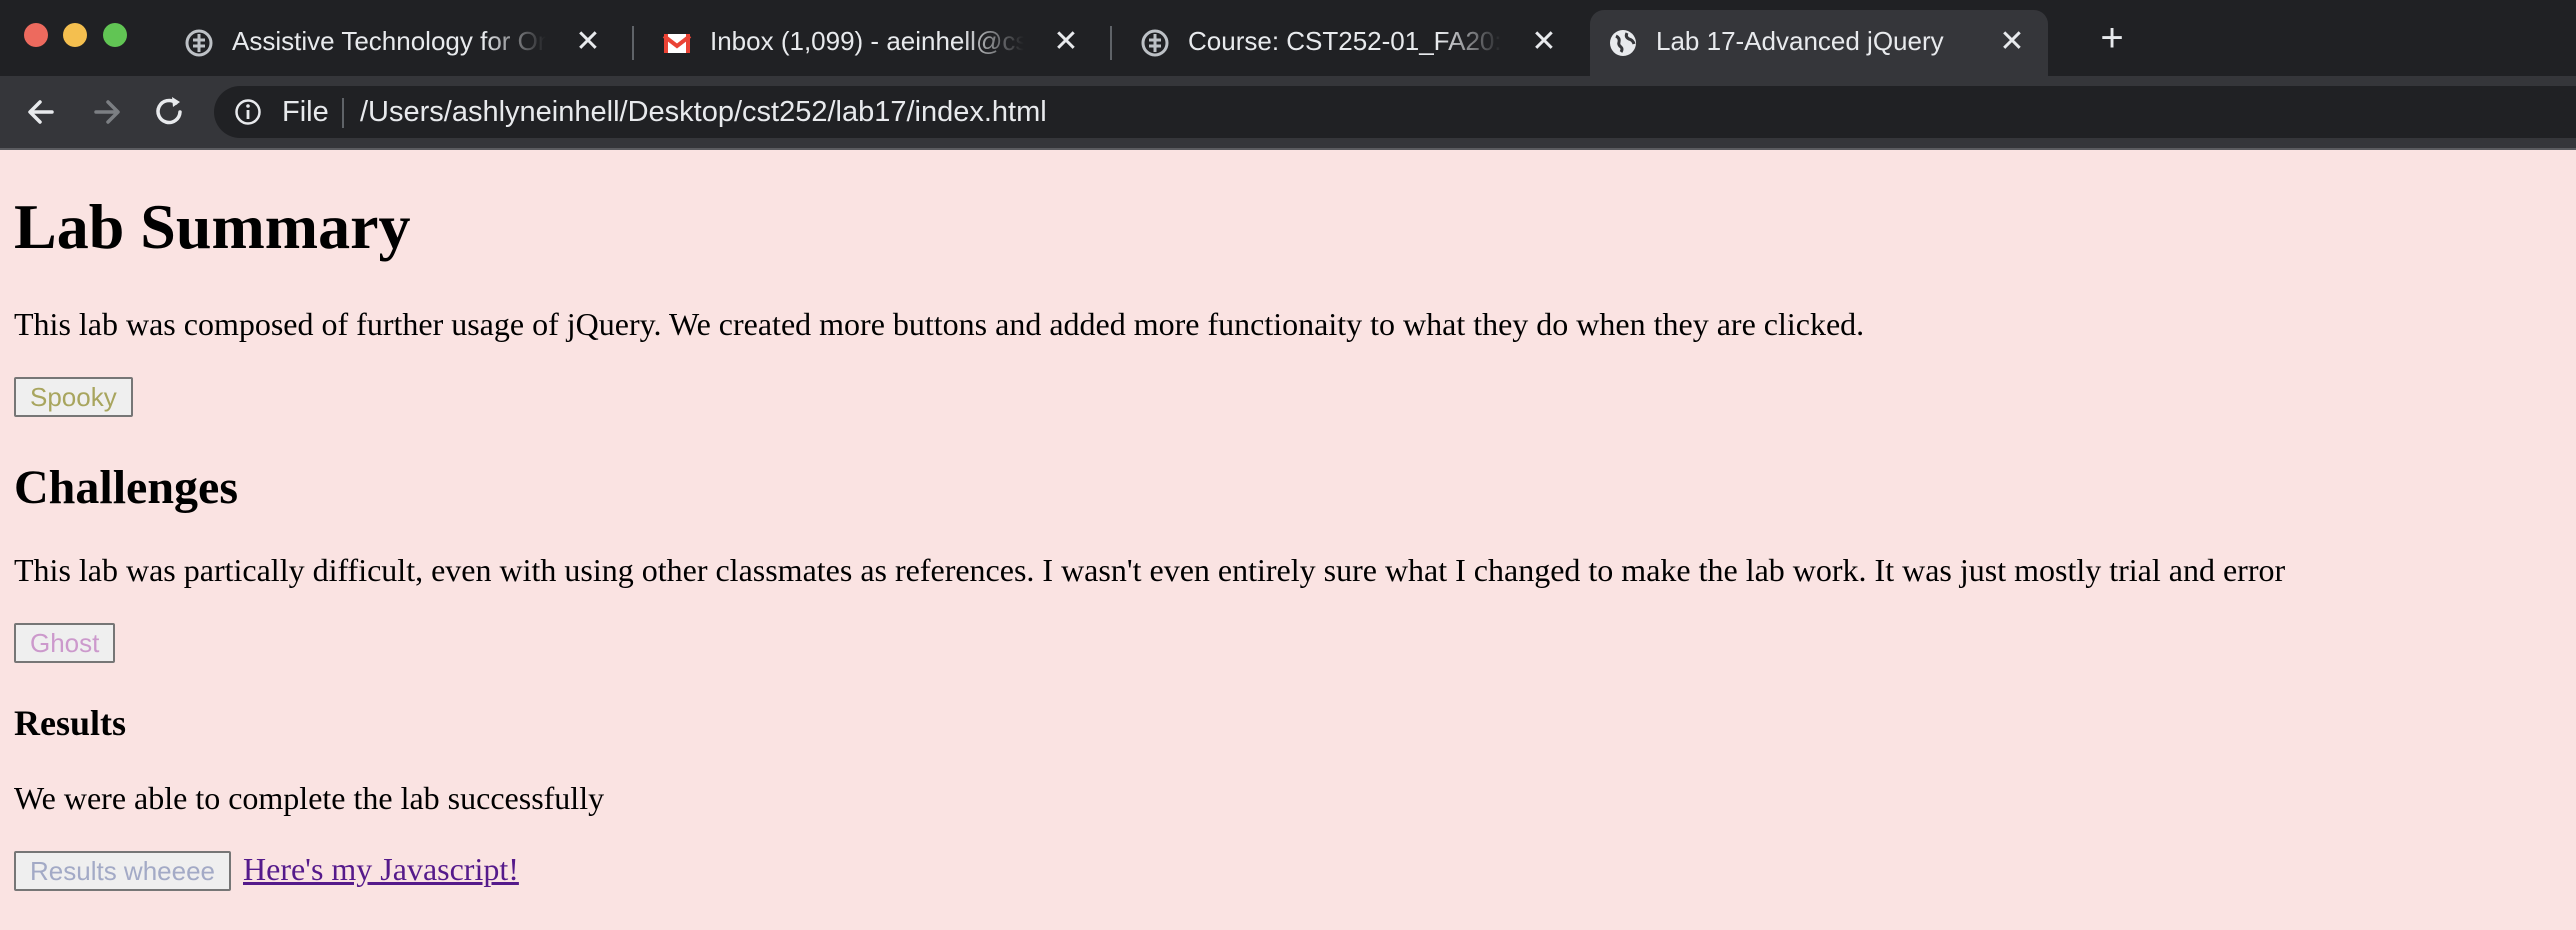  Describe the element at coordinates (1345, 41) in the screenshot. I see `tab-title: Course: CST252-01_FA20:Scripting` at that location.